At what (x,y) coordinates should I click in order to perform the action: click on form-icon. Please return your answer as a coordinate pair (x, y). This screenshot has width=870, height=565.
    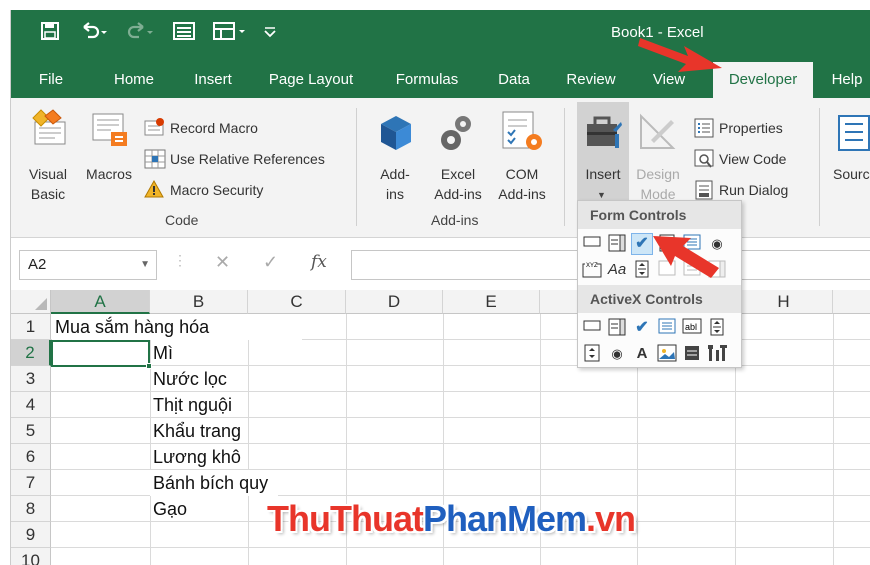
    Looking at the image, I should click on (184, 34).